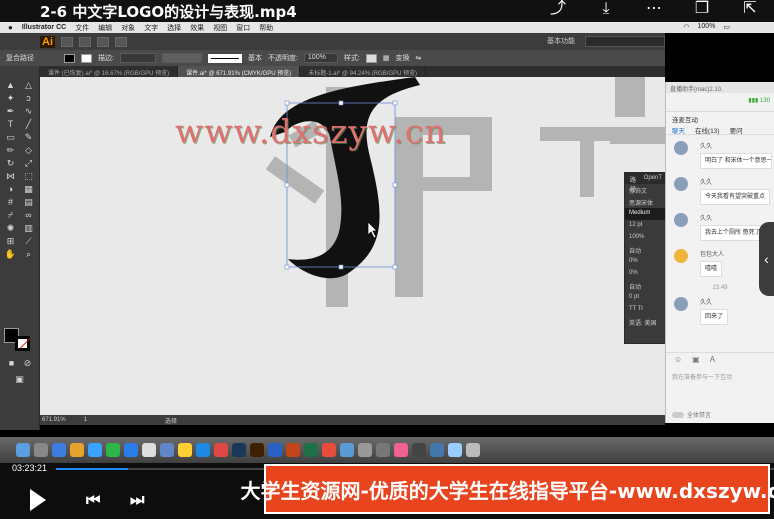  Describe the element at coordinates (371, 58) in the screenshot. I see `graphic-style-swatch` at that location.